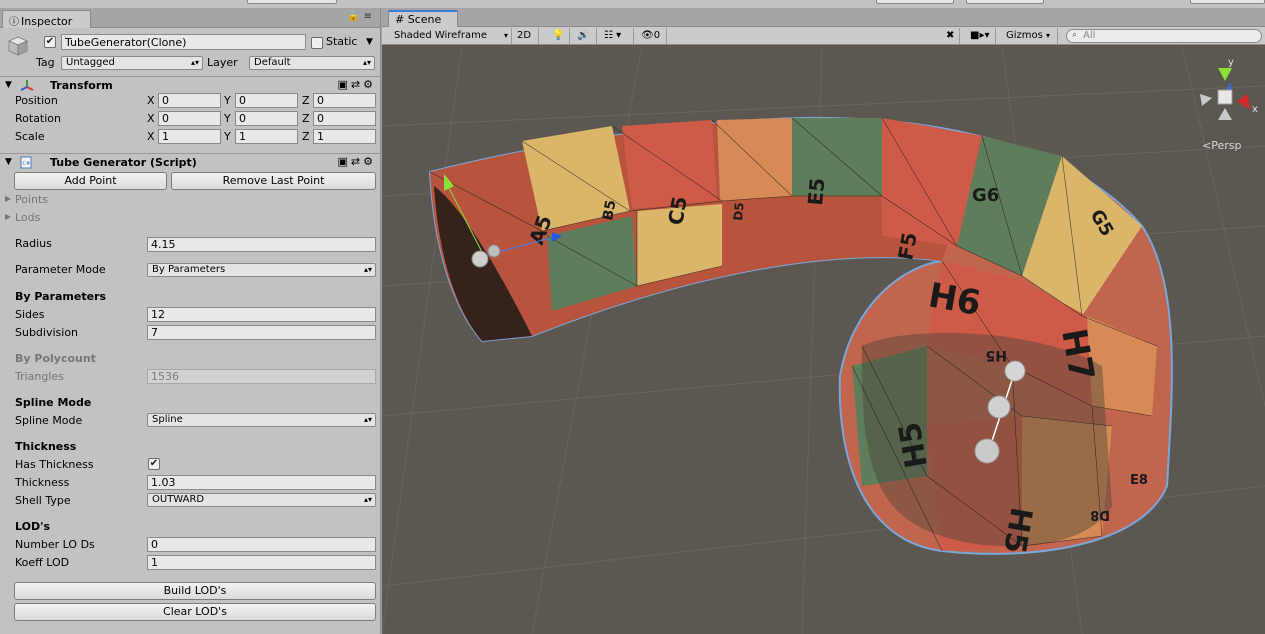 The image size is (1265, 634). What do you see at coordinates (559, 36) in the screenshot?
I see `lighting-toggle-icon: 💡` at bounding box center [559, 36].